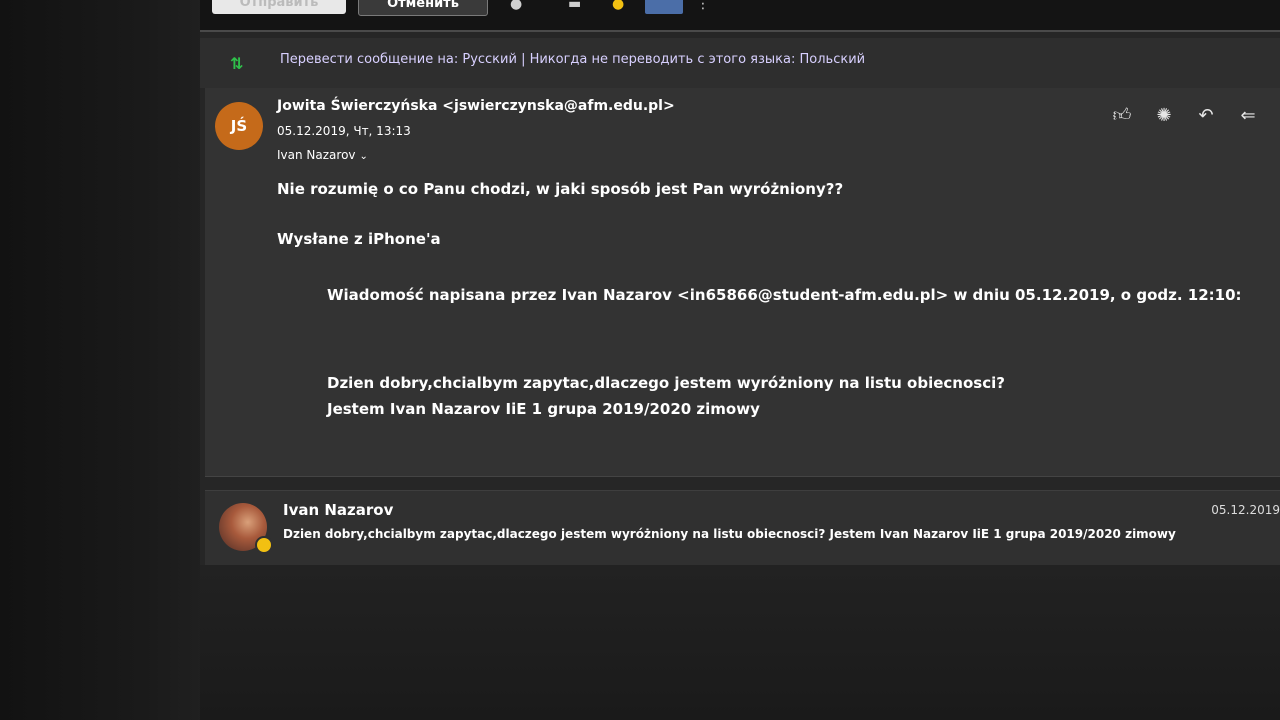 The width and height of the screenshot is (1280, 720). I want to click on presence-away-icon, so click(264, 545).